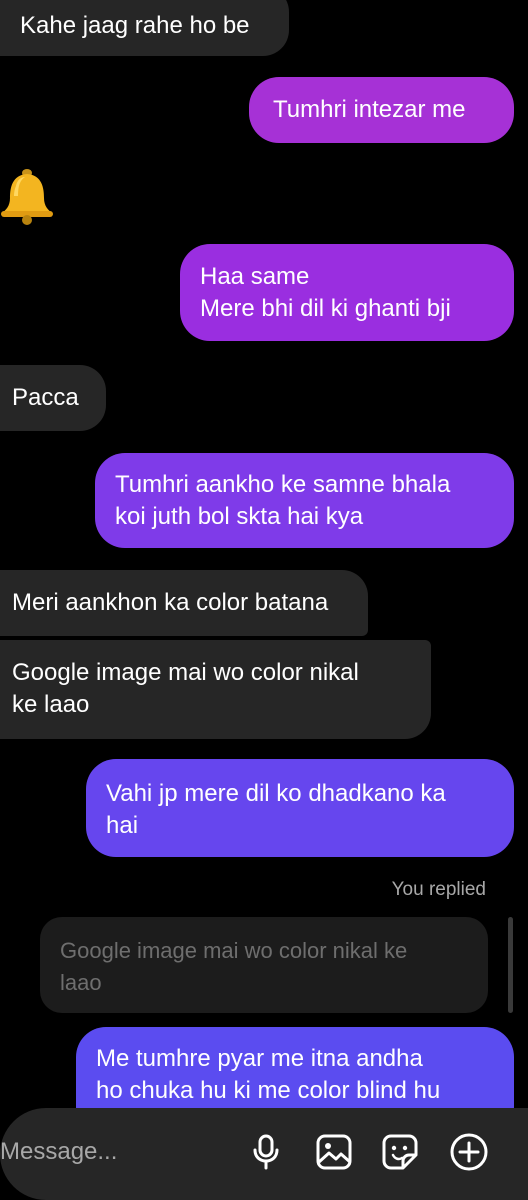 The height and width of the screenshot is (1200, 528). What do you see at coordinates (347, 292) in the screenshot?
I see `message-outgoing: Haa same Mere bhi dil ki ghanti bji` at bounding box center [347, 292].